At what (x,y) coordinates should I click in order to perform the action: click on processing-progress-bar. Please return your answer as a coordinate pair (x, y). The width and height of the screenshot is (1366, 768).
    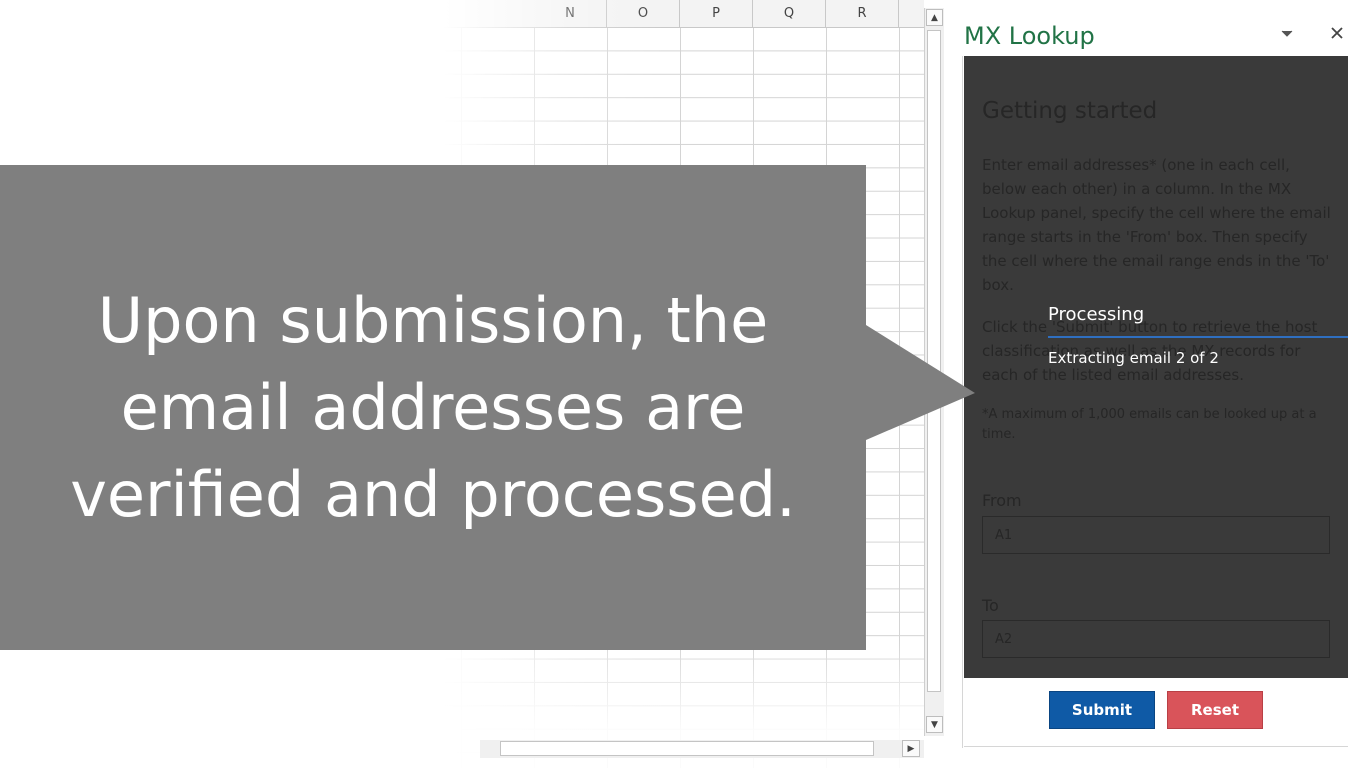
    Looking at the image, I should click on (1198, 337).